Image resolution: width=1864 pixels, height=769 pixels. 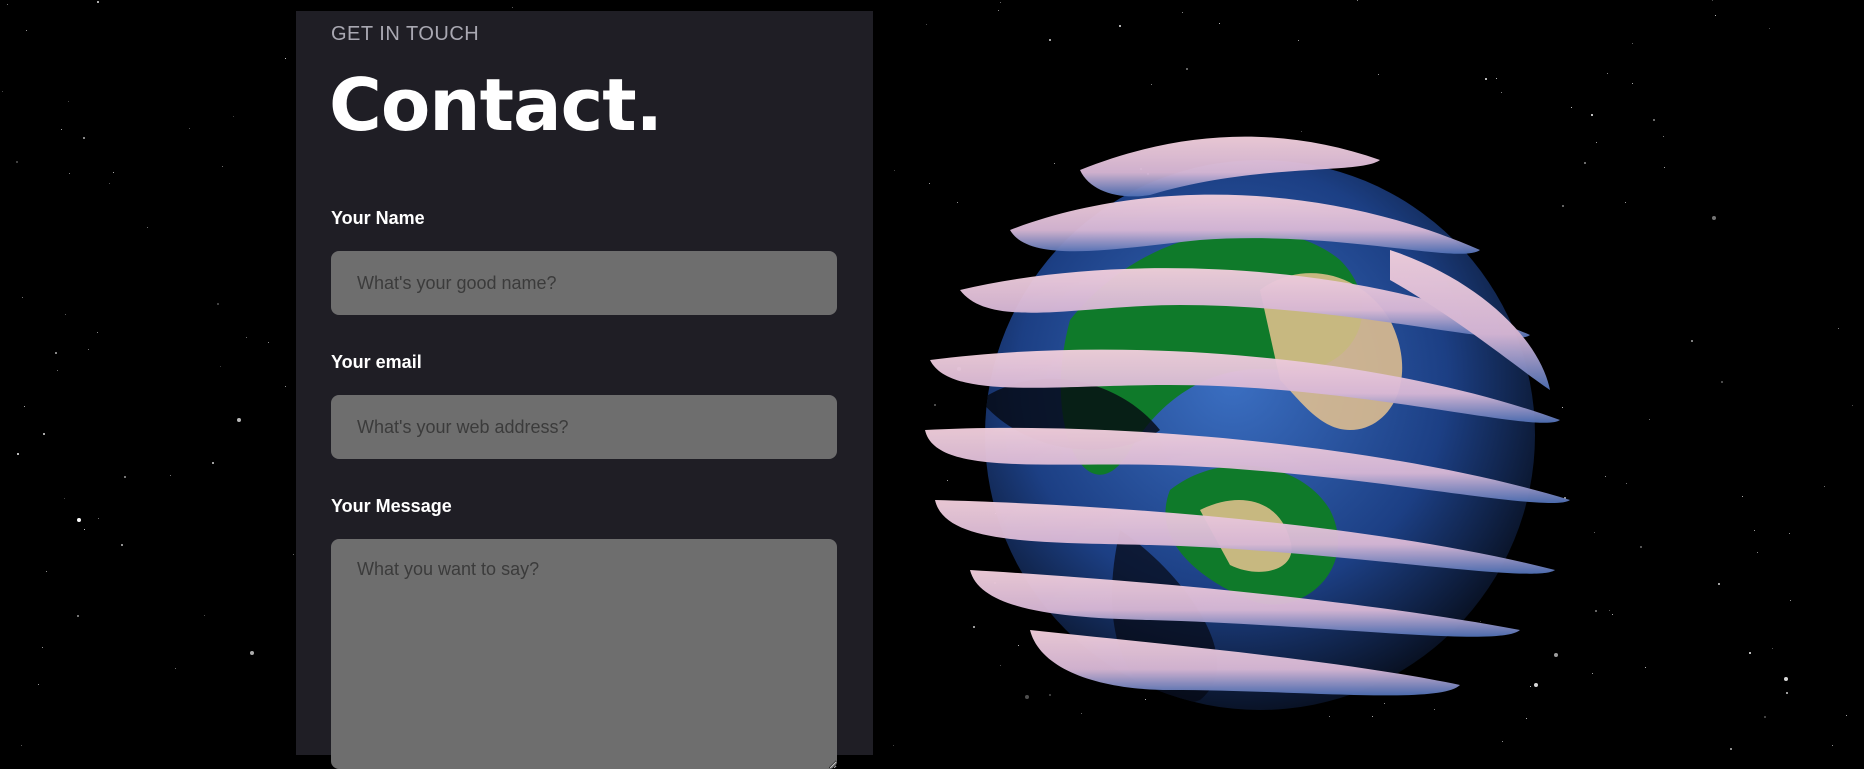 I want to click on email-label: Your email, so click(x=376, y=362).